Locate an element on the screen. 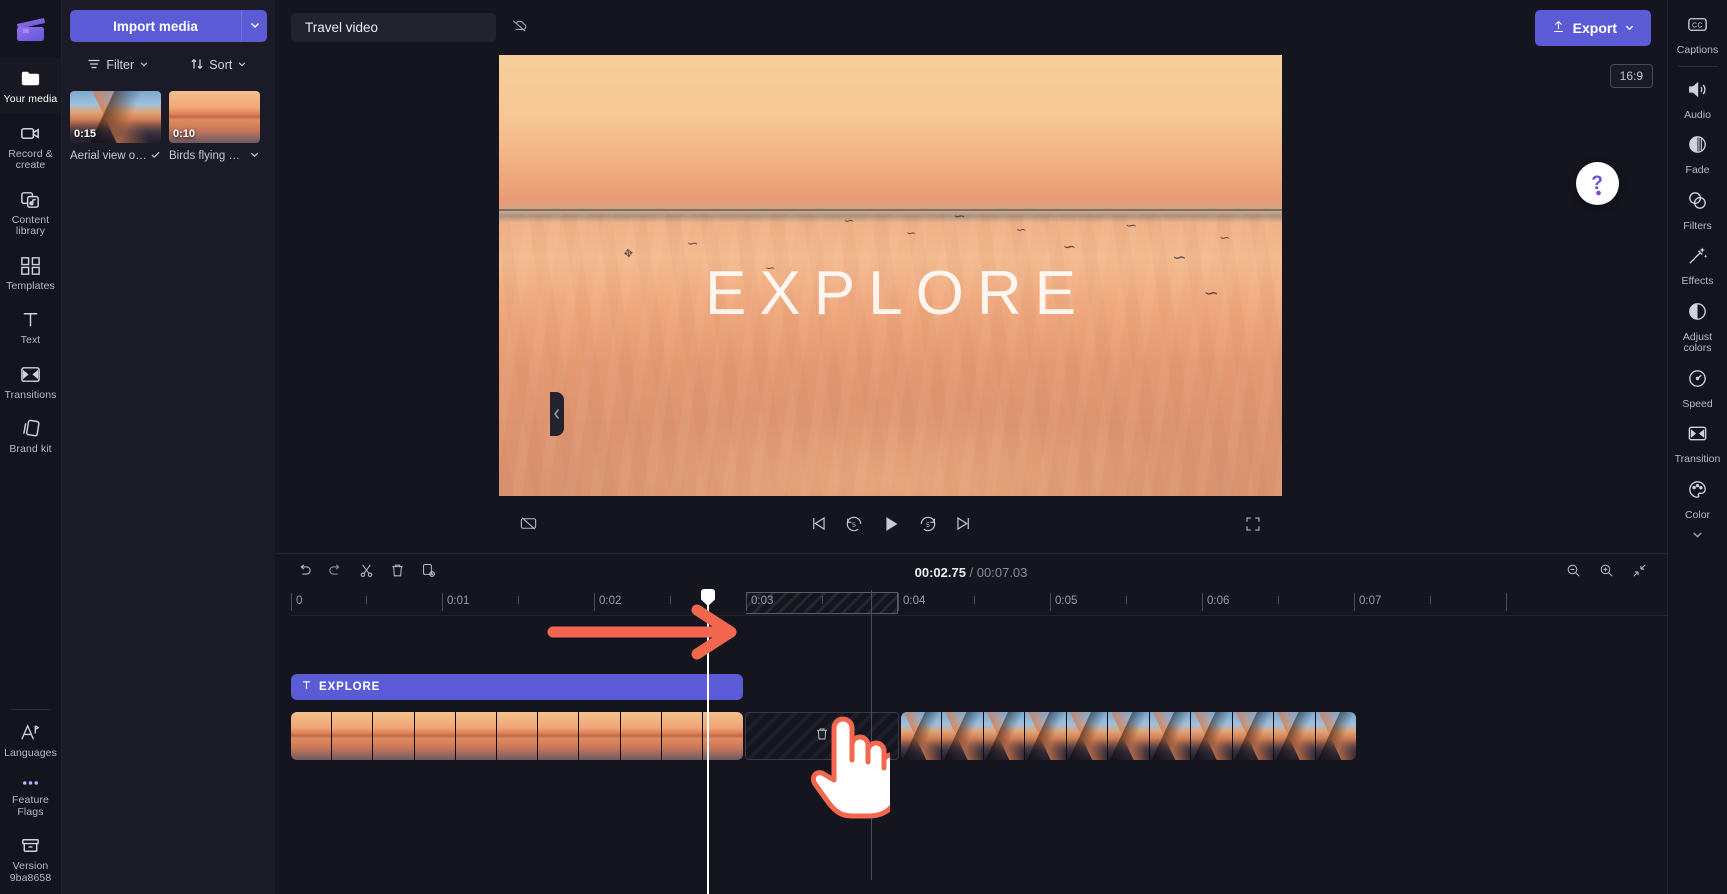 This screenshot has width=1727, height=894. sidebar-item-text: Text is located at coordinates (31, 326).